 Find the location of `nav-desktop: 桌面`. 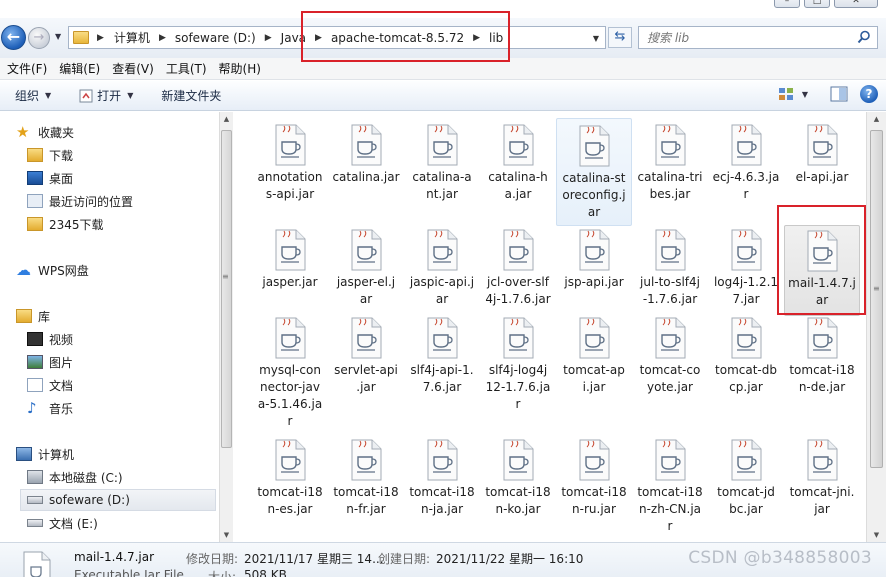

nav-desktop: 桌面 is located at coordinates (50, 178).